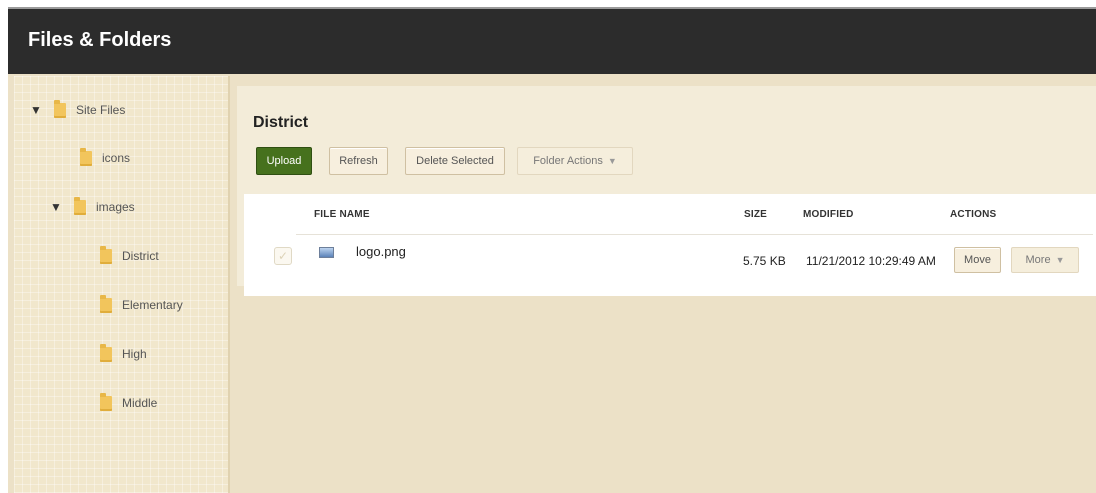 The width and height of the screenshot is (1096, 493). What do you see at coordinates (101, 110) in the screenshot?
I see `tree-item-label: Site Files` at bounding box center [101, 110].